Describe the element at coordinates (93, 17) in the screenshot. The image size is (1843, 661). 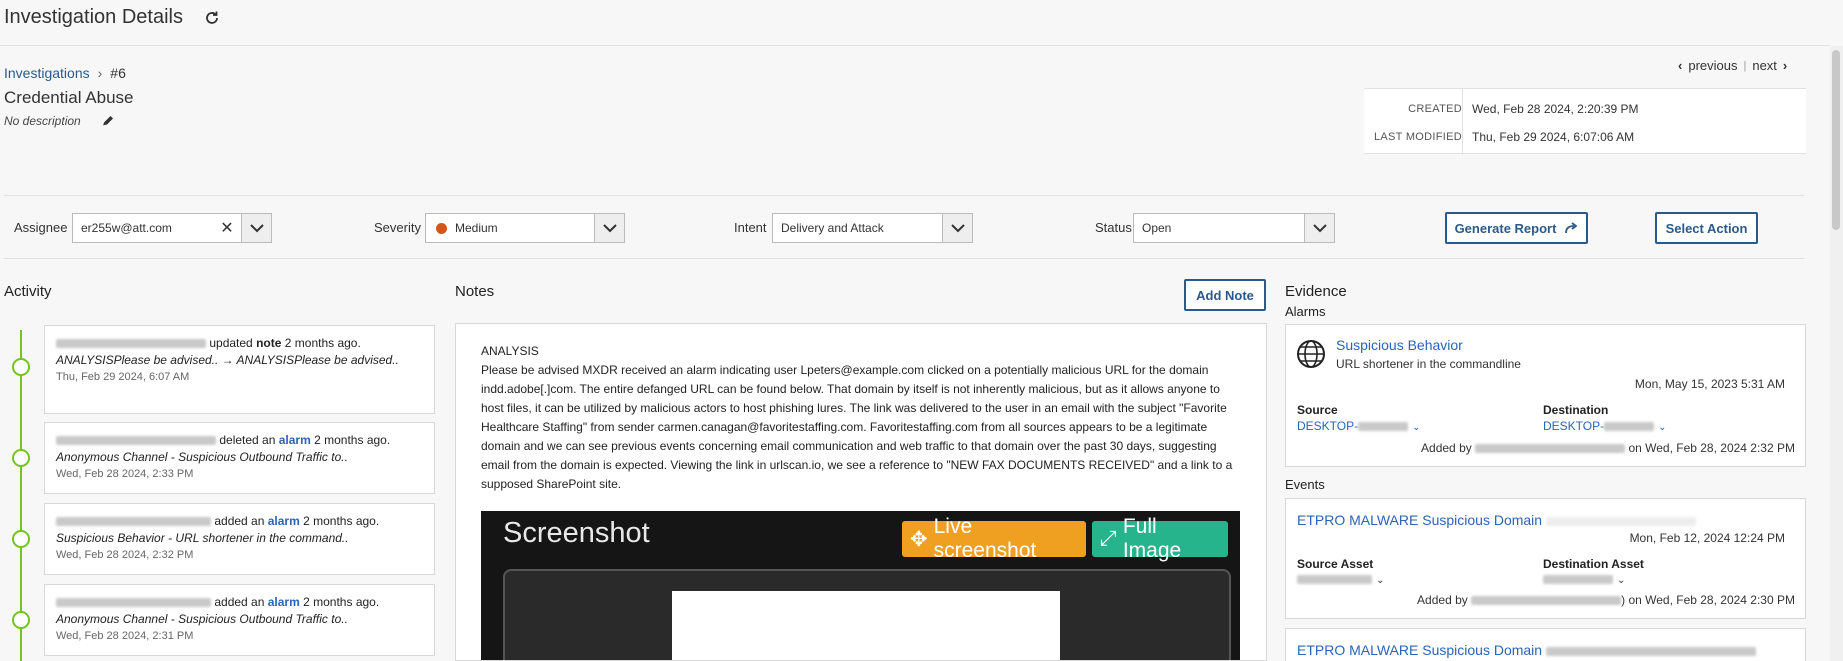
I see `page-title: Investigation Details` at that location.